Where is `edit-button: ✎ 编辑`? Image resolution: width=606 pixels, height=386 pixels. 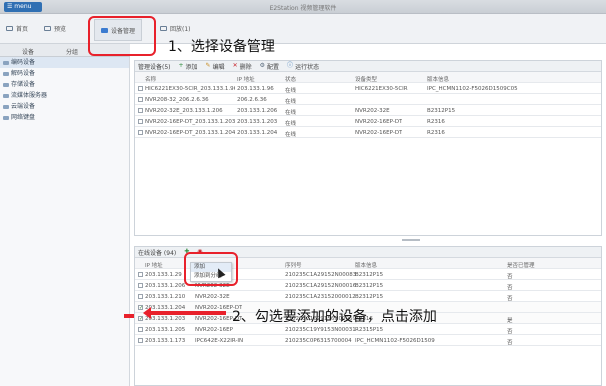 edit-button: ✎ 编辑 is located at coordinates (215, 66).